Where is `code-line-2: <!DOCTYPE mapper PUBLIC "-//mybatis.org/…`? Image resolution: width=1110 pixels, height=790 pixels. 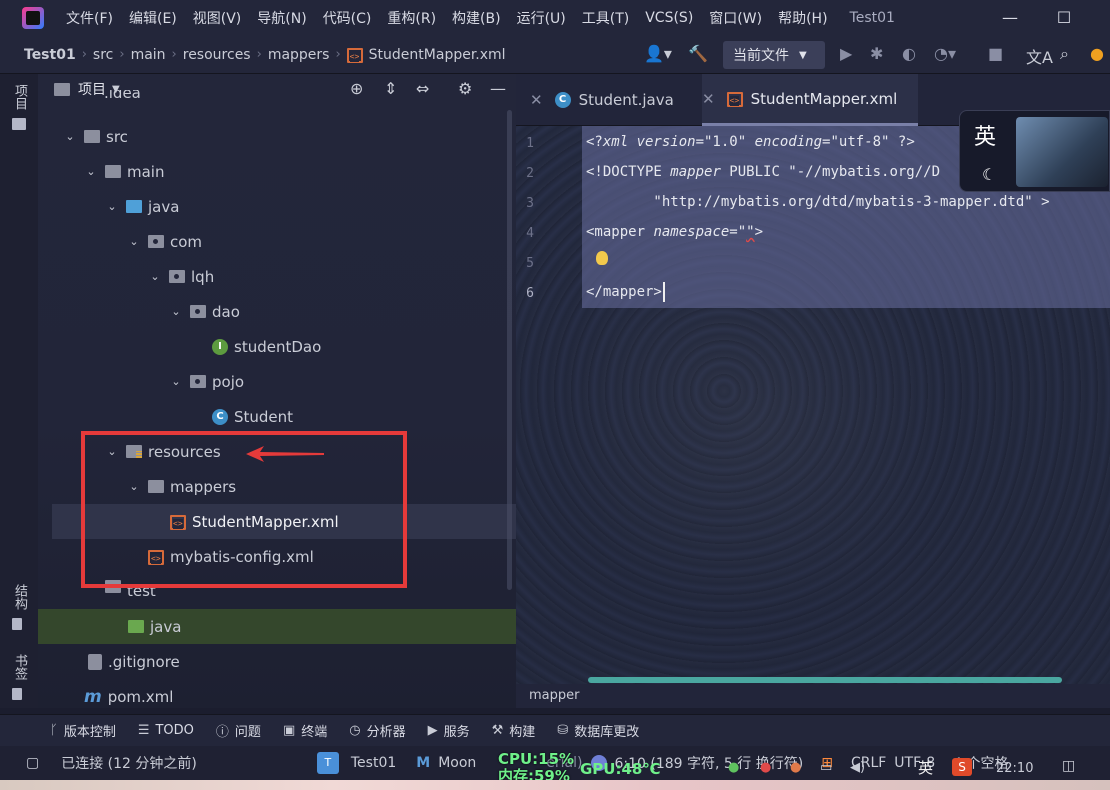
code-line-2: <!DOCTYPE mapper PUBLIC "-//mybatis.org/… is located at coordinates (763, 172).